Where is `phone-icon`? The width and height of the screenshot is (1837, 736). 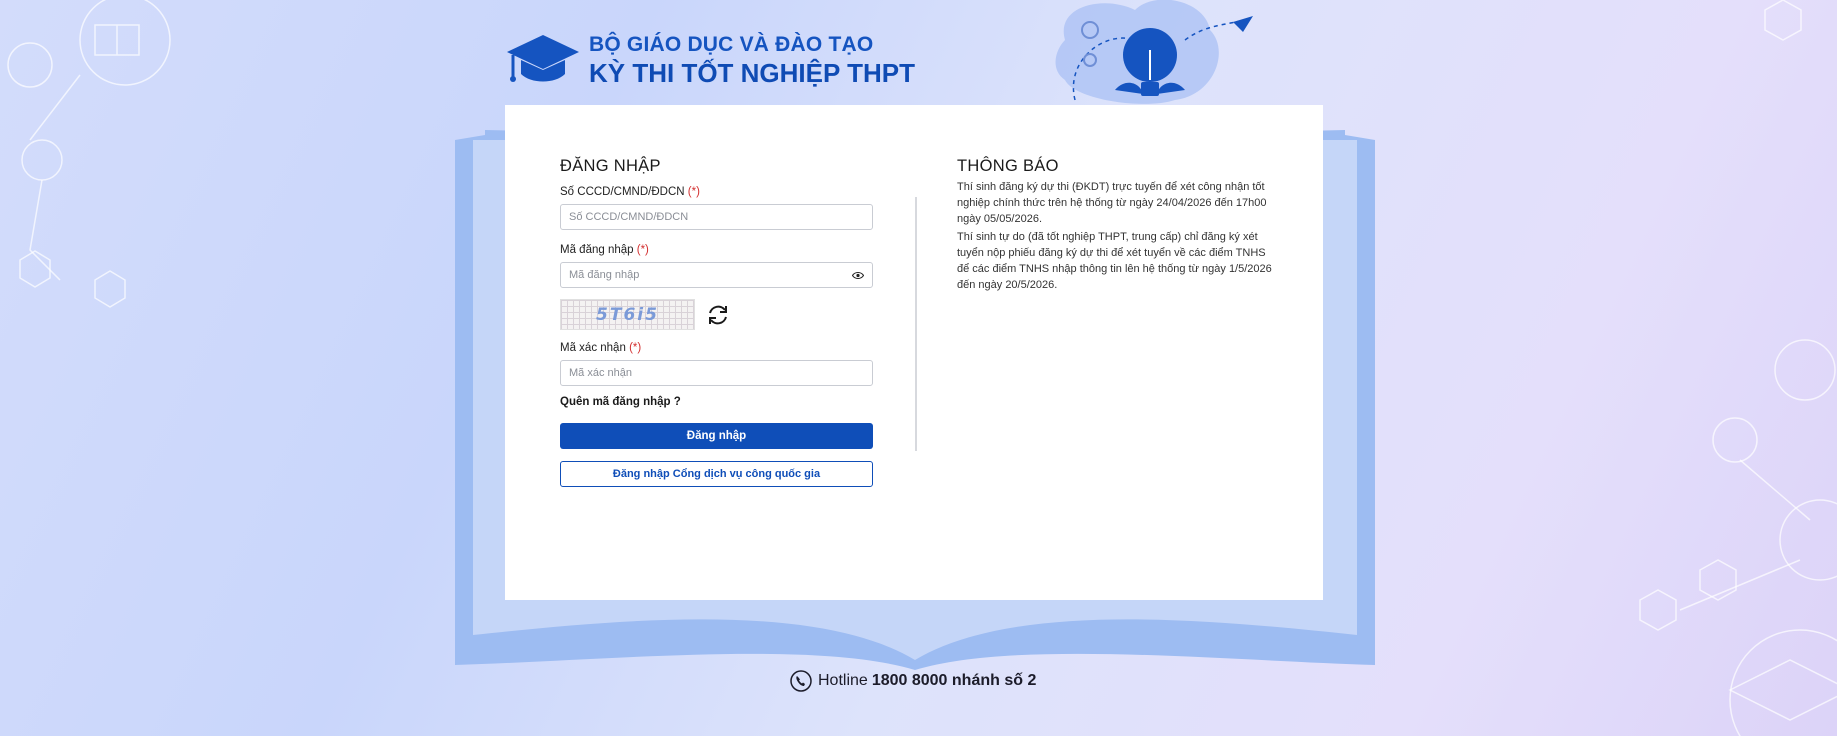 phone-icon is located at coordinates (801, 681).